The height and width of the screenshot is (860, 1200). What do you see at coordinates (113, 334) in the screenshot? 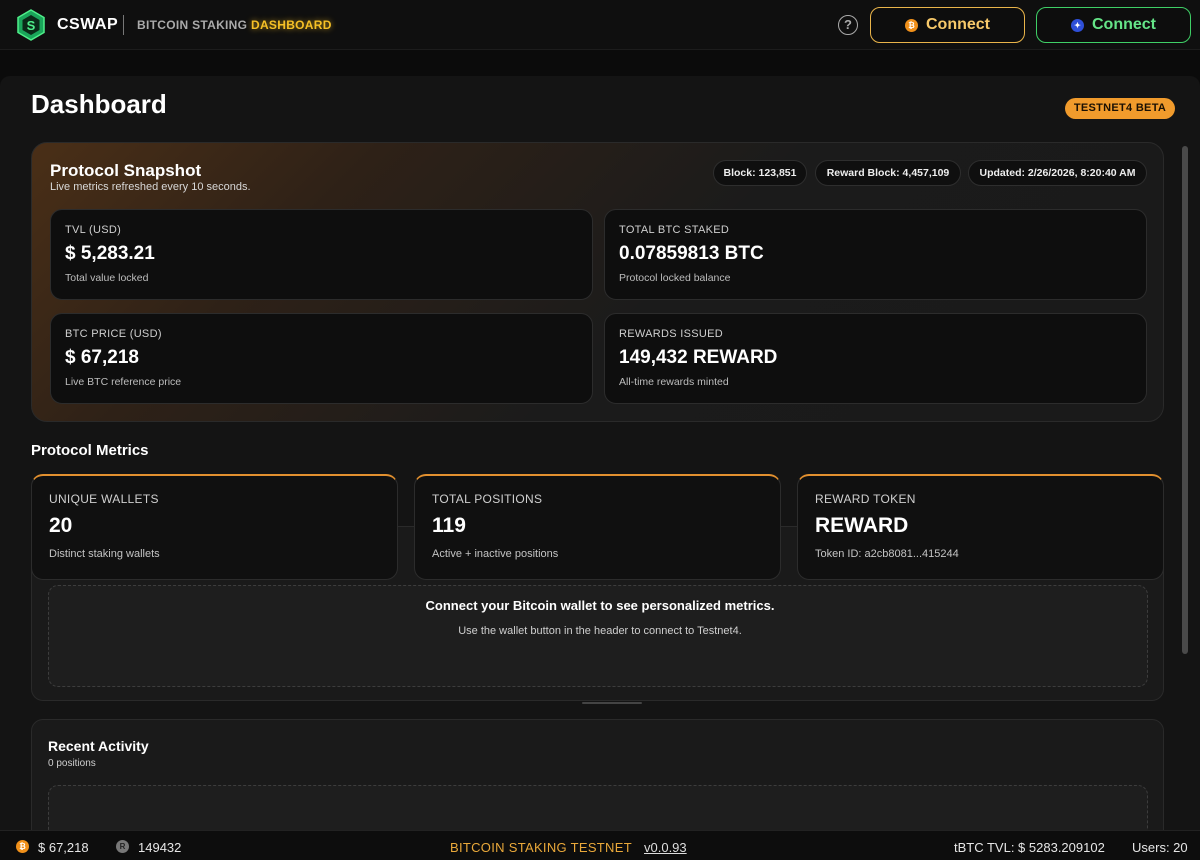
I see `stat-label: BTC PRICE (USD)` at bounding box center [113, 334].